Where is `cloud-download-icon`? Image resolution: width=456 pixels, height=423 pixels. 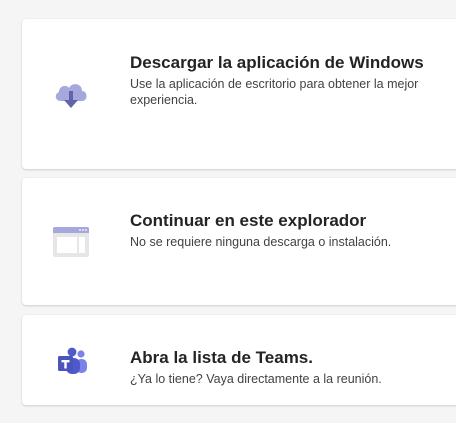
cloud-download-icon is located at coordinates (71, 96).